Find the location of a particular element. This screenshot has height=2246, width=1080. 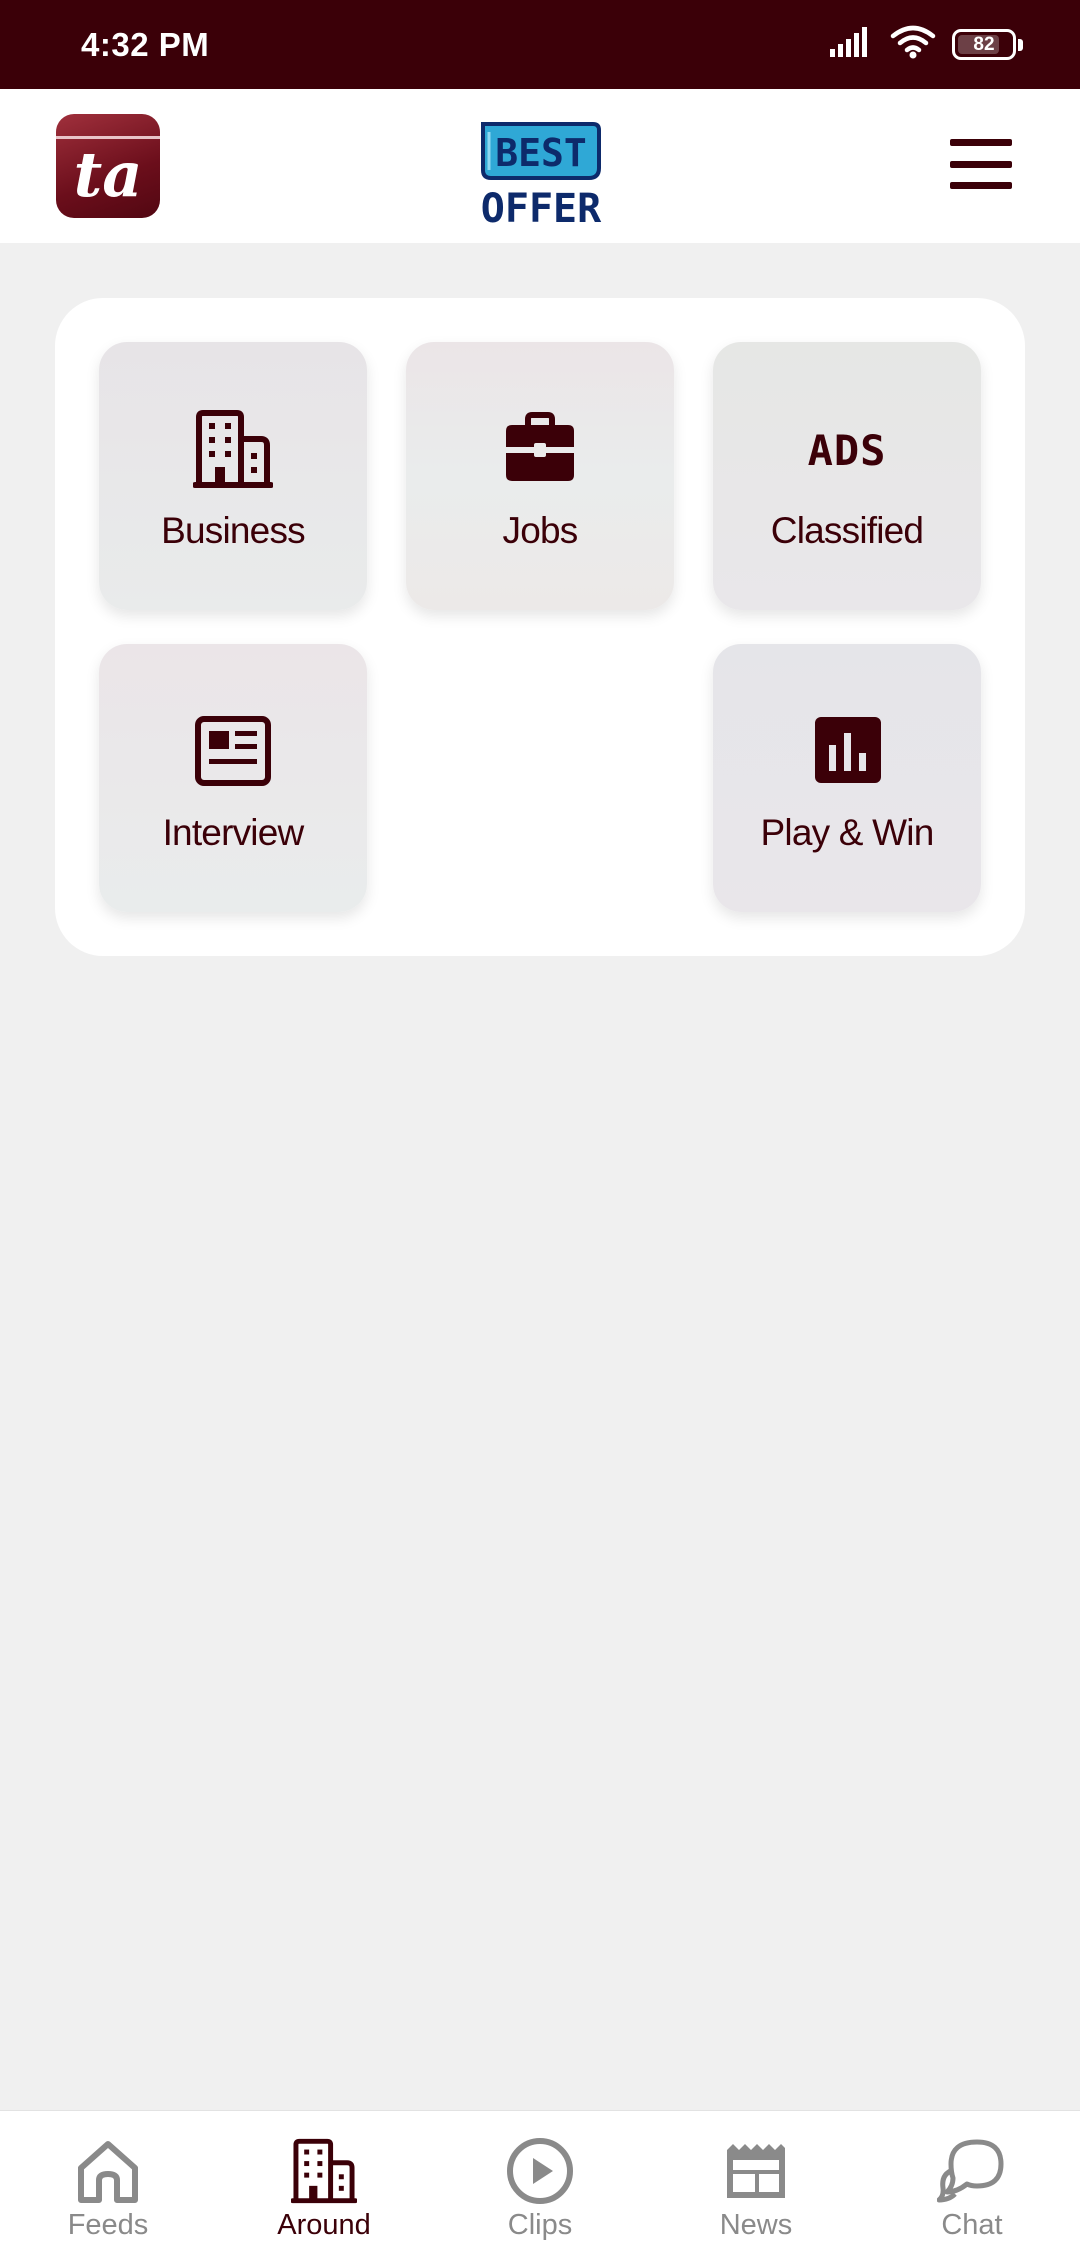

briefcase-icon is located at coordinates (540, 449).